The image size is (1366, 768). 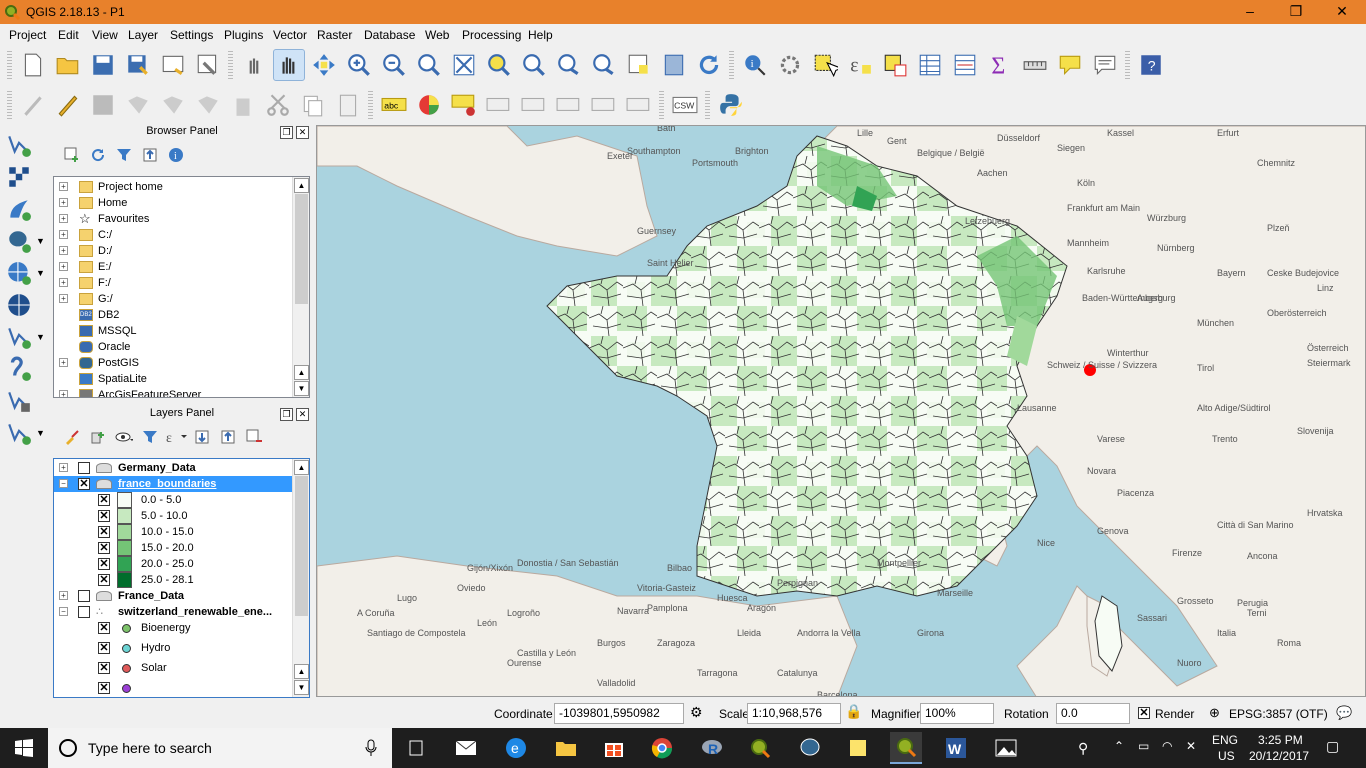 I want to click on filter-browser-icon, so click(x=124, y=155).